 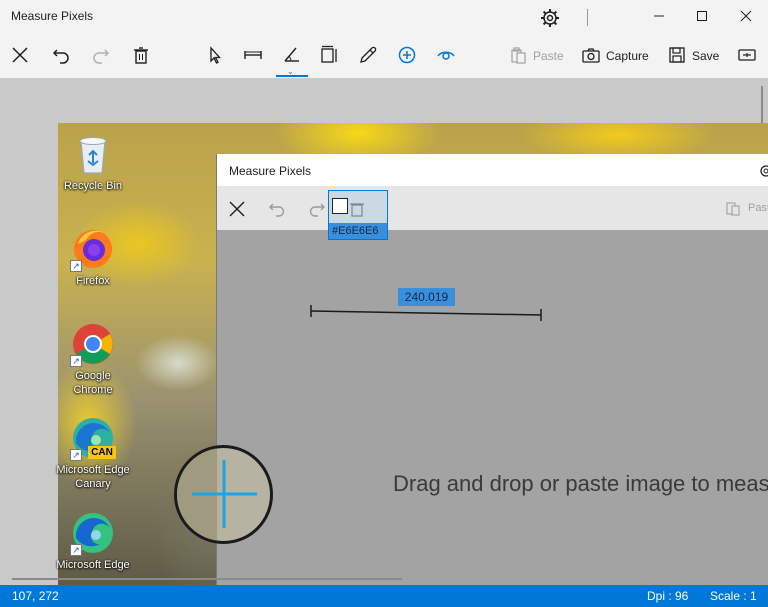 What do you see at coordinates (426, 297) in the screenshot?
I see `measurement-value-label: 240.019` at bounding box center [426, 297].